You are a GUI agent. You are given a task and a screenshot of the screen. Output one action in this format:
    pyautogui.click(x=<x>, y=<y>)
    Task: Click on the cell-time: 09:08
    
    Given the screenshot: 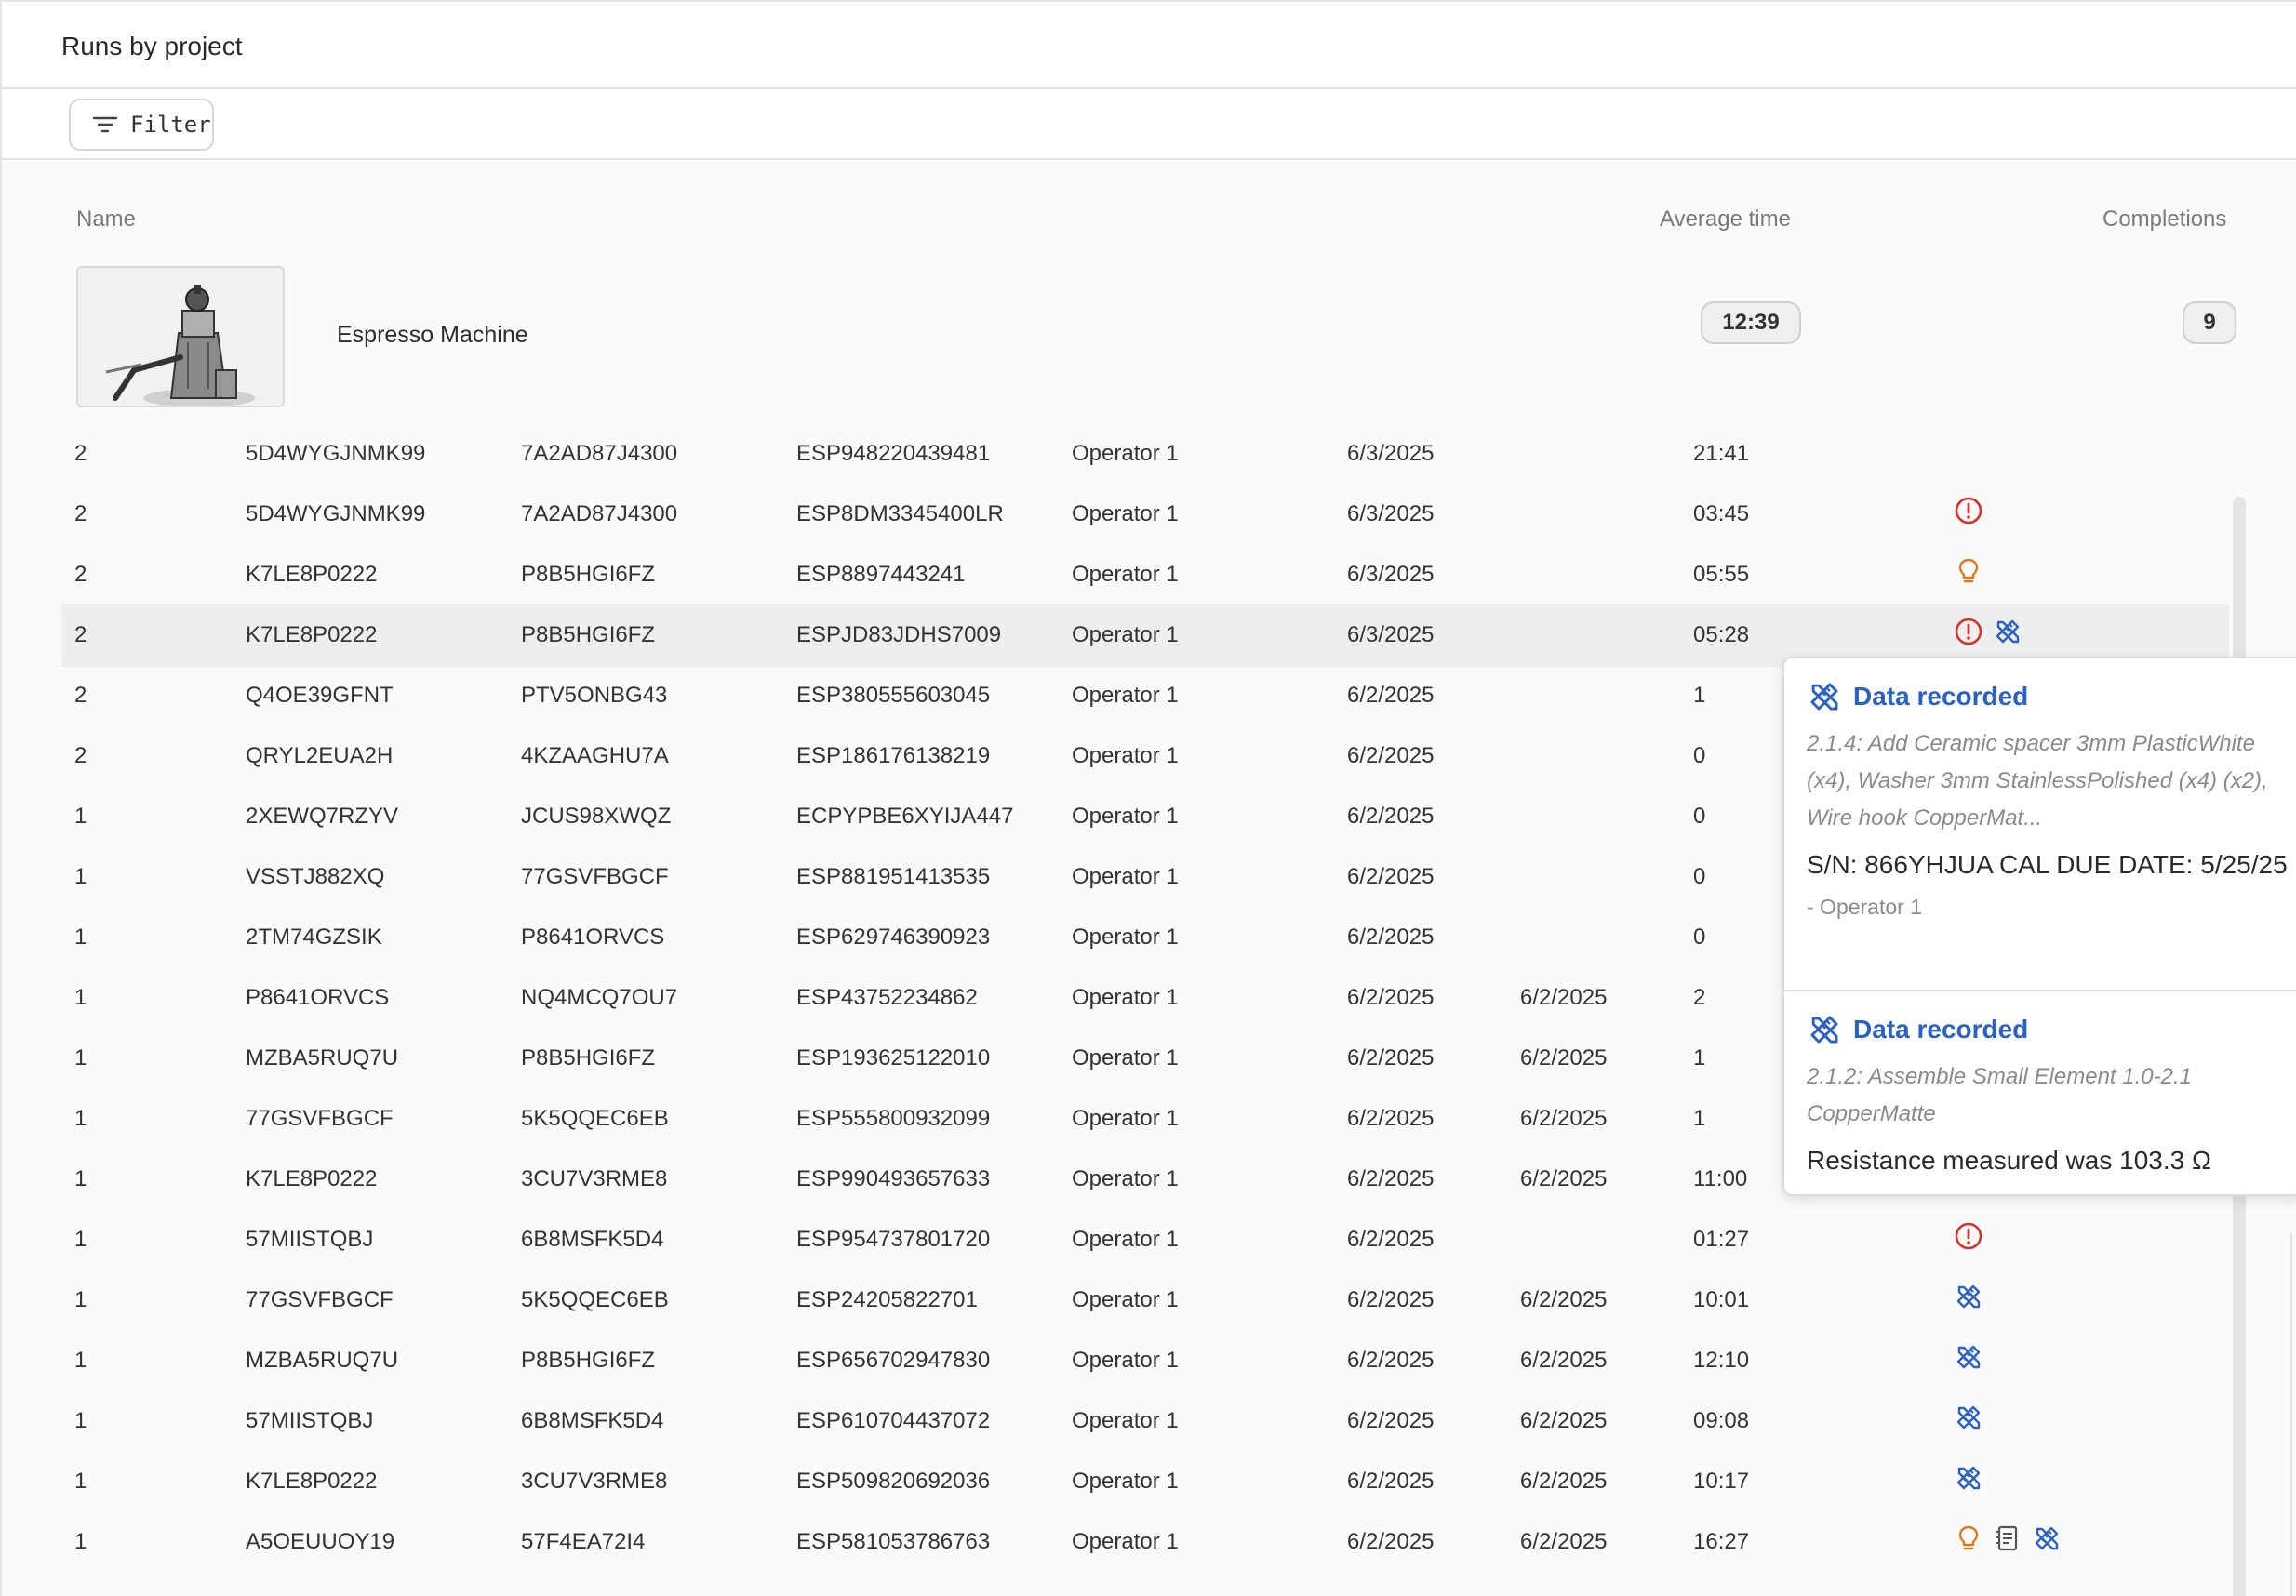 What is the action you would take?
    pyautogui.click(x=1721, y=1421)
    